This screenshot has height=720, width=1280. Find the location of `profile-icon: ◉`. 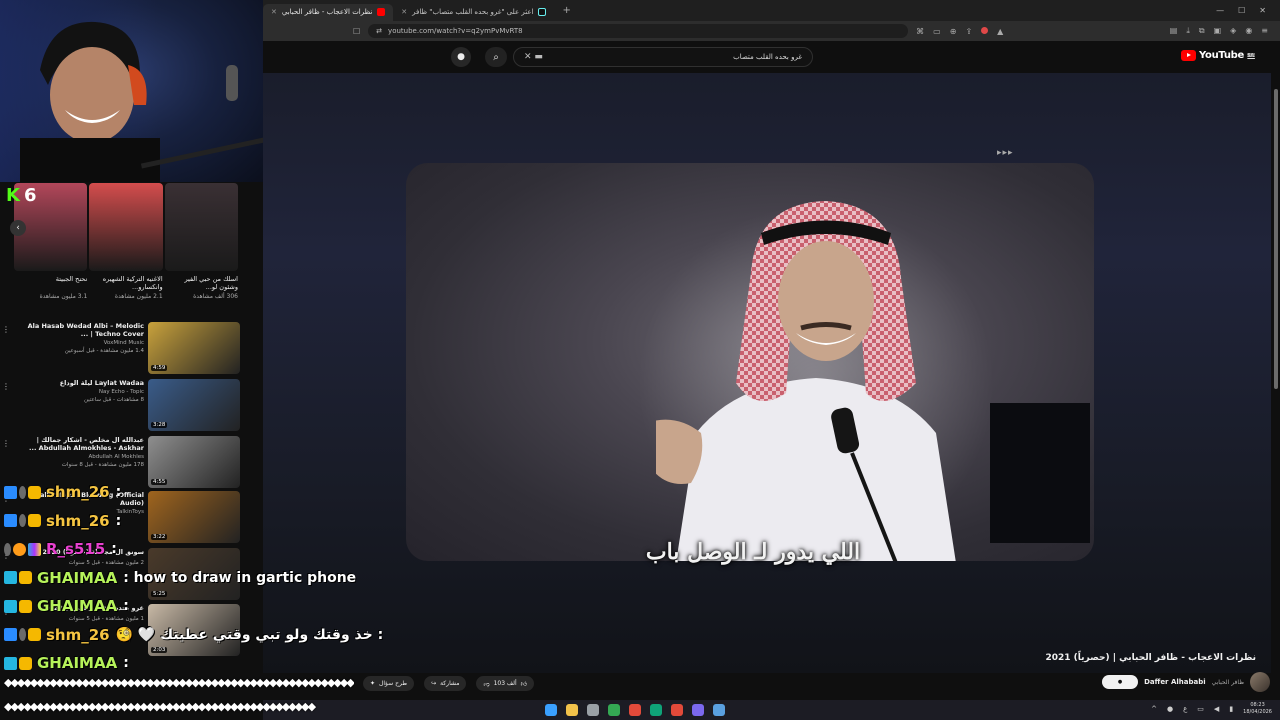

profile-icon: ◉ is located at coordinates (1248, 31).